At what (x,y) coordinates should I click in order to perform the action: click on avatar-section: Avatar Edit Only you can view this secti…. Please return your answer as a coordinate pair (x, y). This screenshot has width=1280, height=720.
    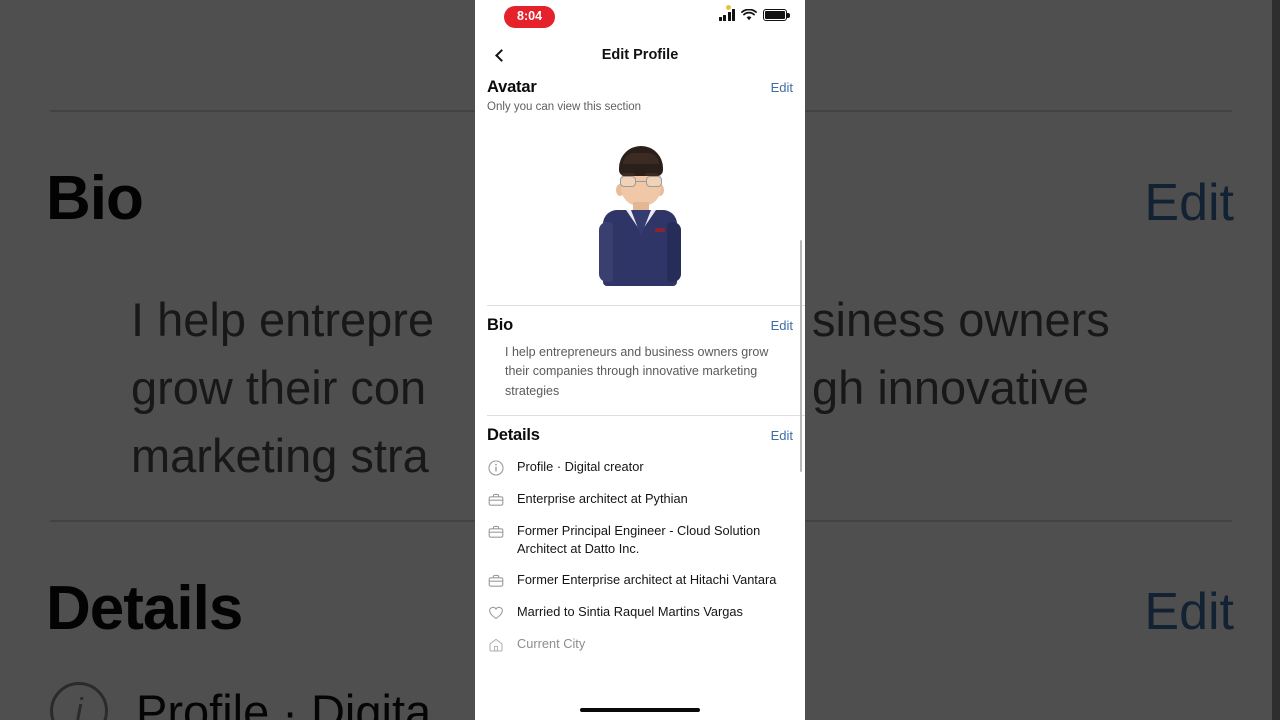
    Looking at the image, I should click on (640, 190).